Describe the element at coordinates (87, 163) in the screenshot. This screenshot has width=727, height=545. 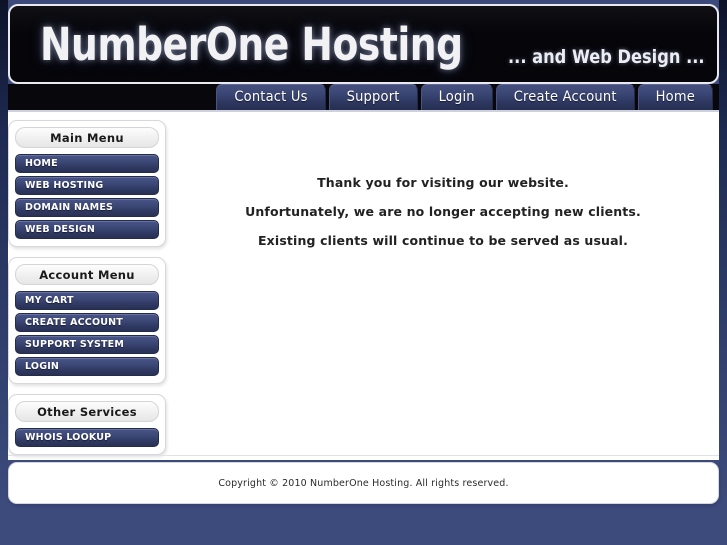
I see `sidebar-item-home: HOME` at that location.